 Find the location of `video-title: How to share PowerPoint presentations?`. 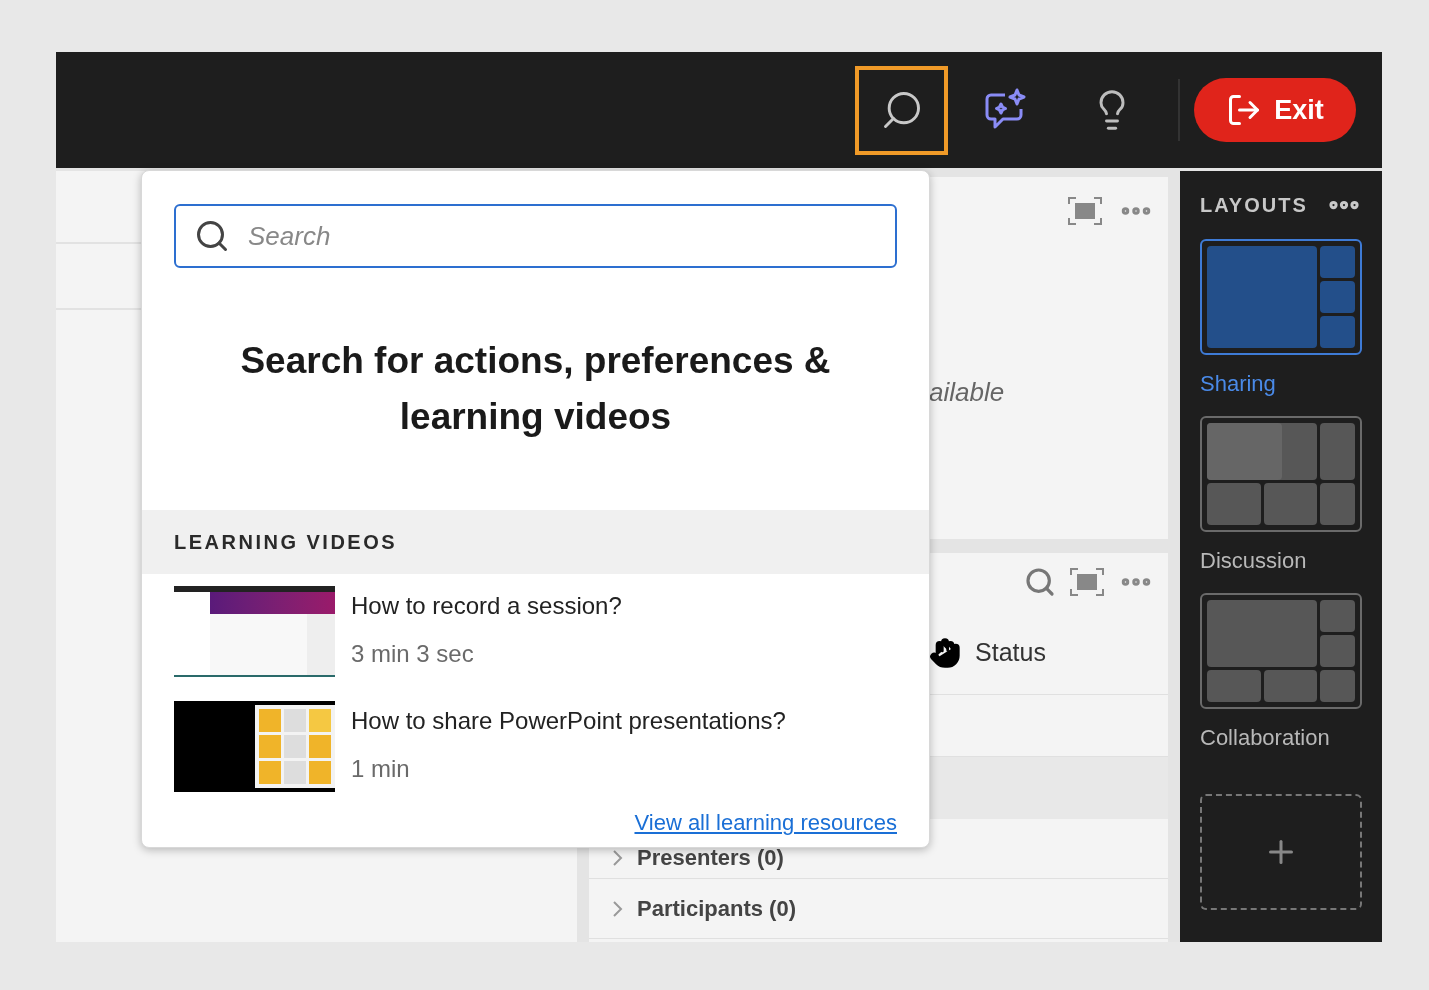

video-title: How to share PowerPoint presentations? is located at coordinates (568, 721).